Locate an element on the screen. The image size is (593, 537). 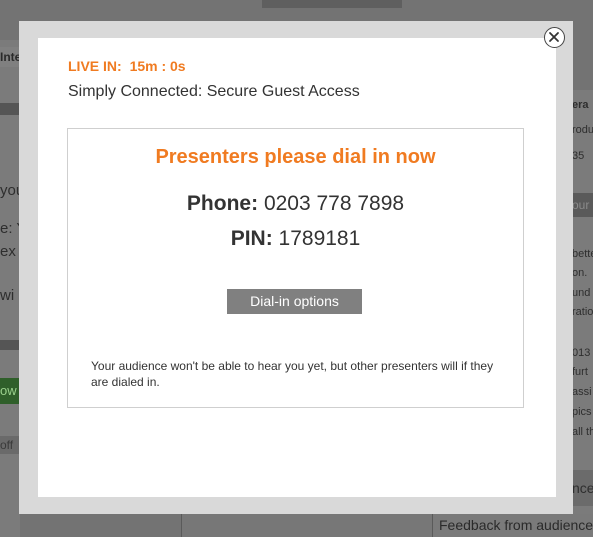
background-right-header: era is located at coordinates (580, 105).